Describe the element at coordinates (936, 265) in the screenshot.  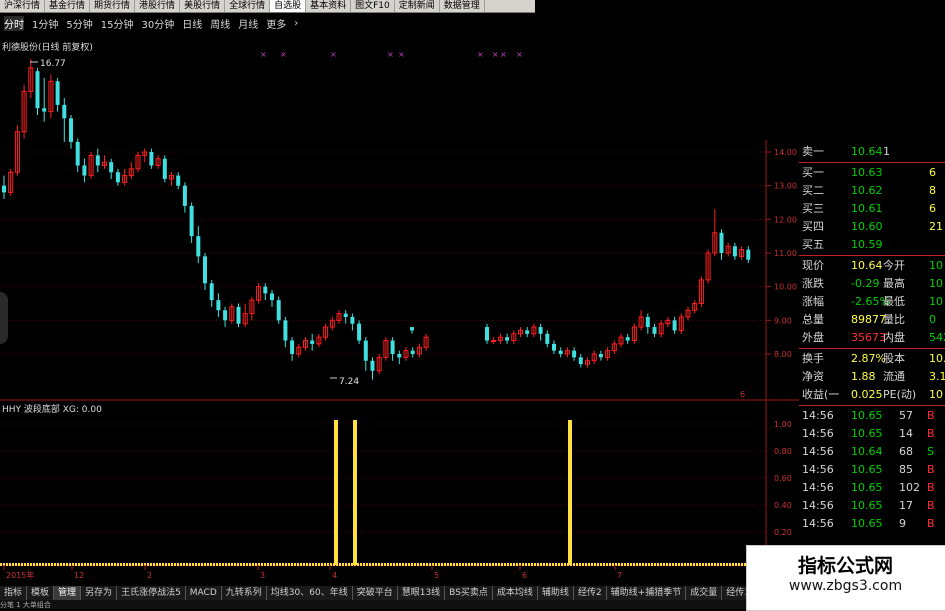
I see `quote-value: 10` at that location.